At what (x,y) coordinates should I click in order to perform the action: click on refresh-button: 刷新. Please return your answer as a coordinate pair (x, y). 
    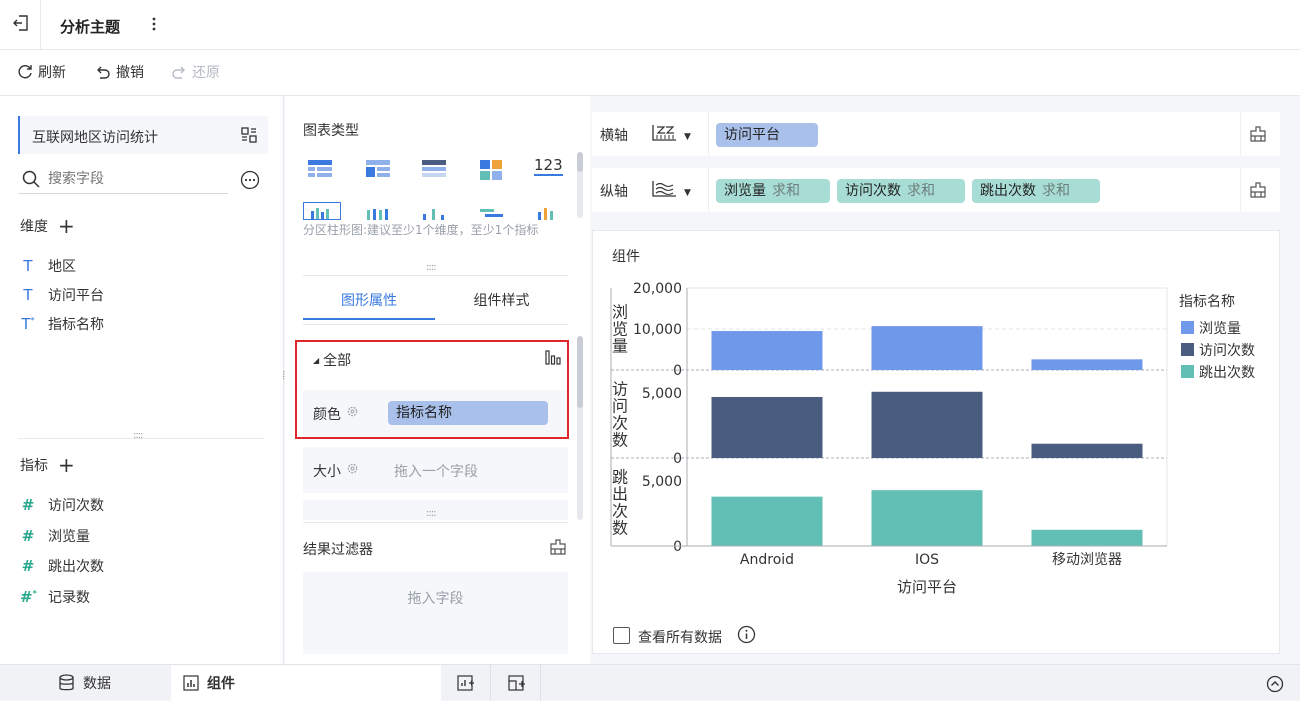
    Looking at the image, I should click on (41, 72).